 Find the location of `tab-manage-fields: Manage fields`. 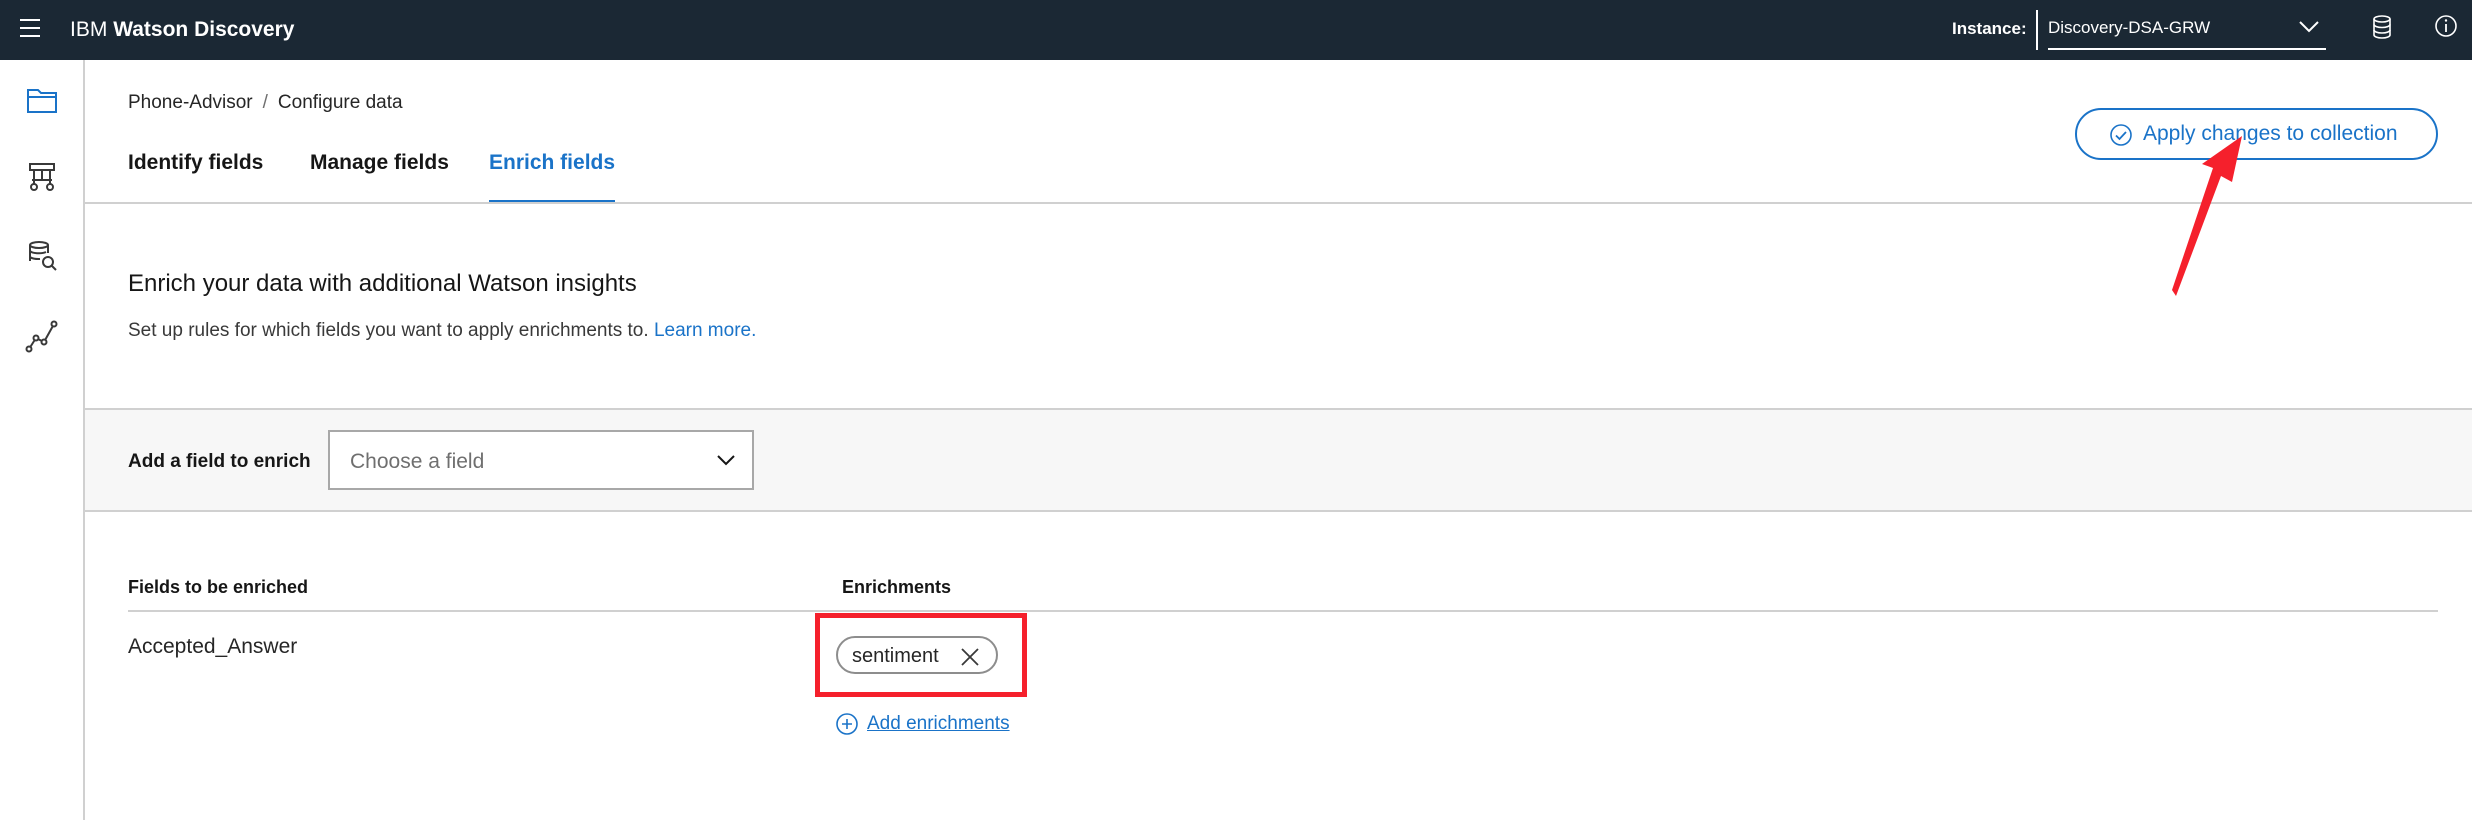

tab-manage-fields: Manage fields is located at coordinates (379, 176).